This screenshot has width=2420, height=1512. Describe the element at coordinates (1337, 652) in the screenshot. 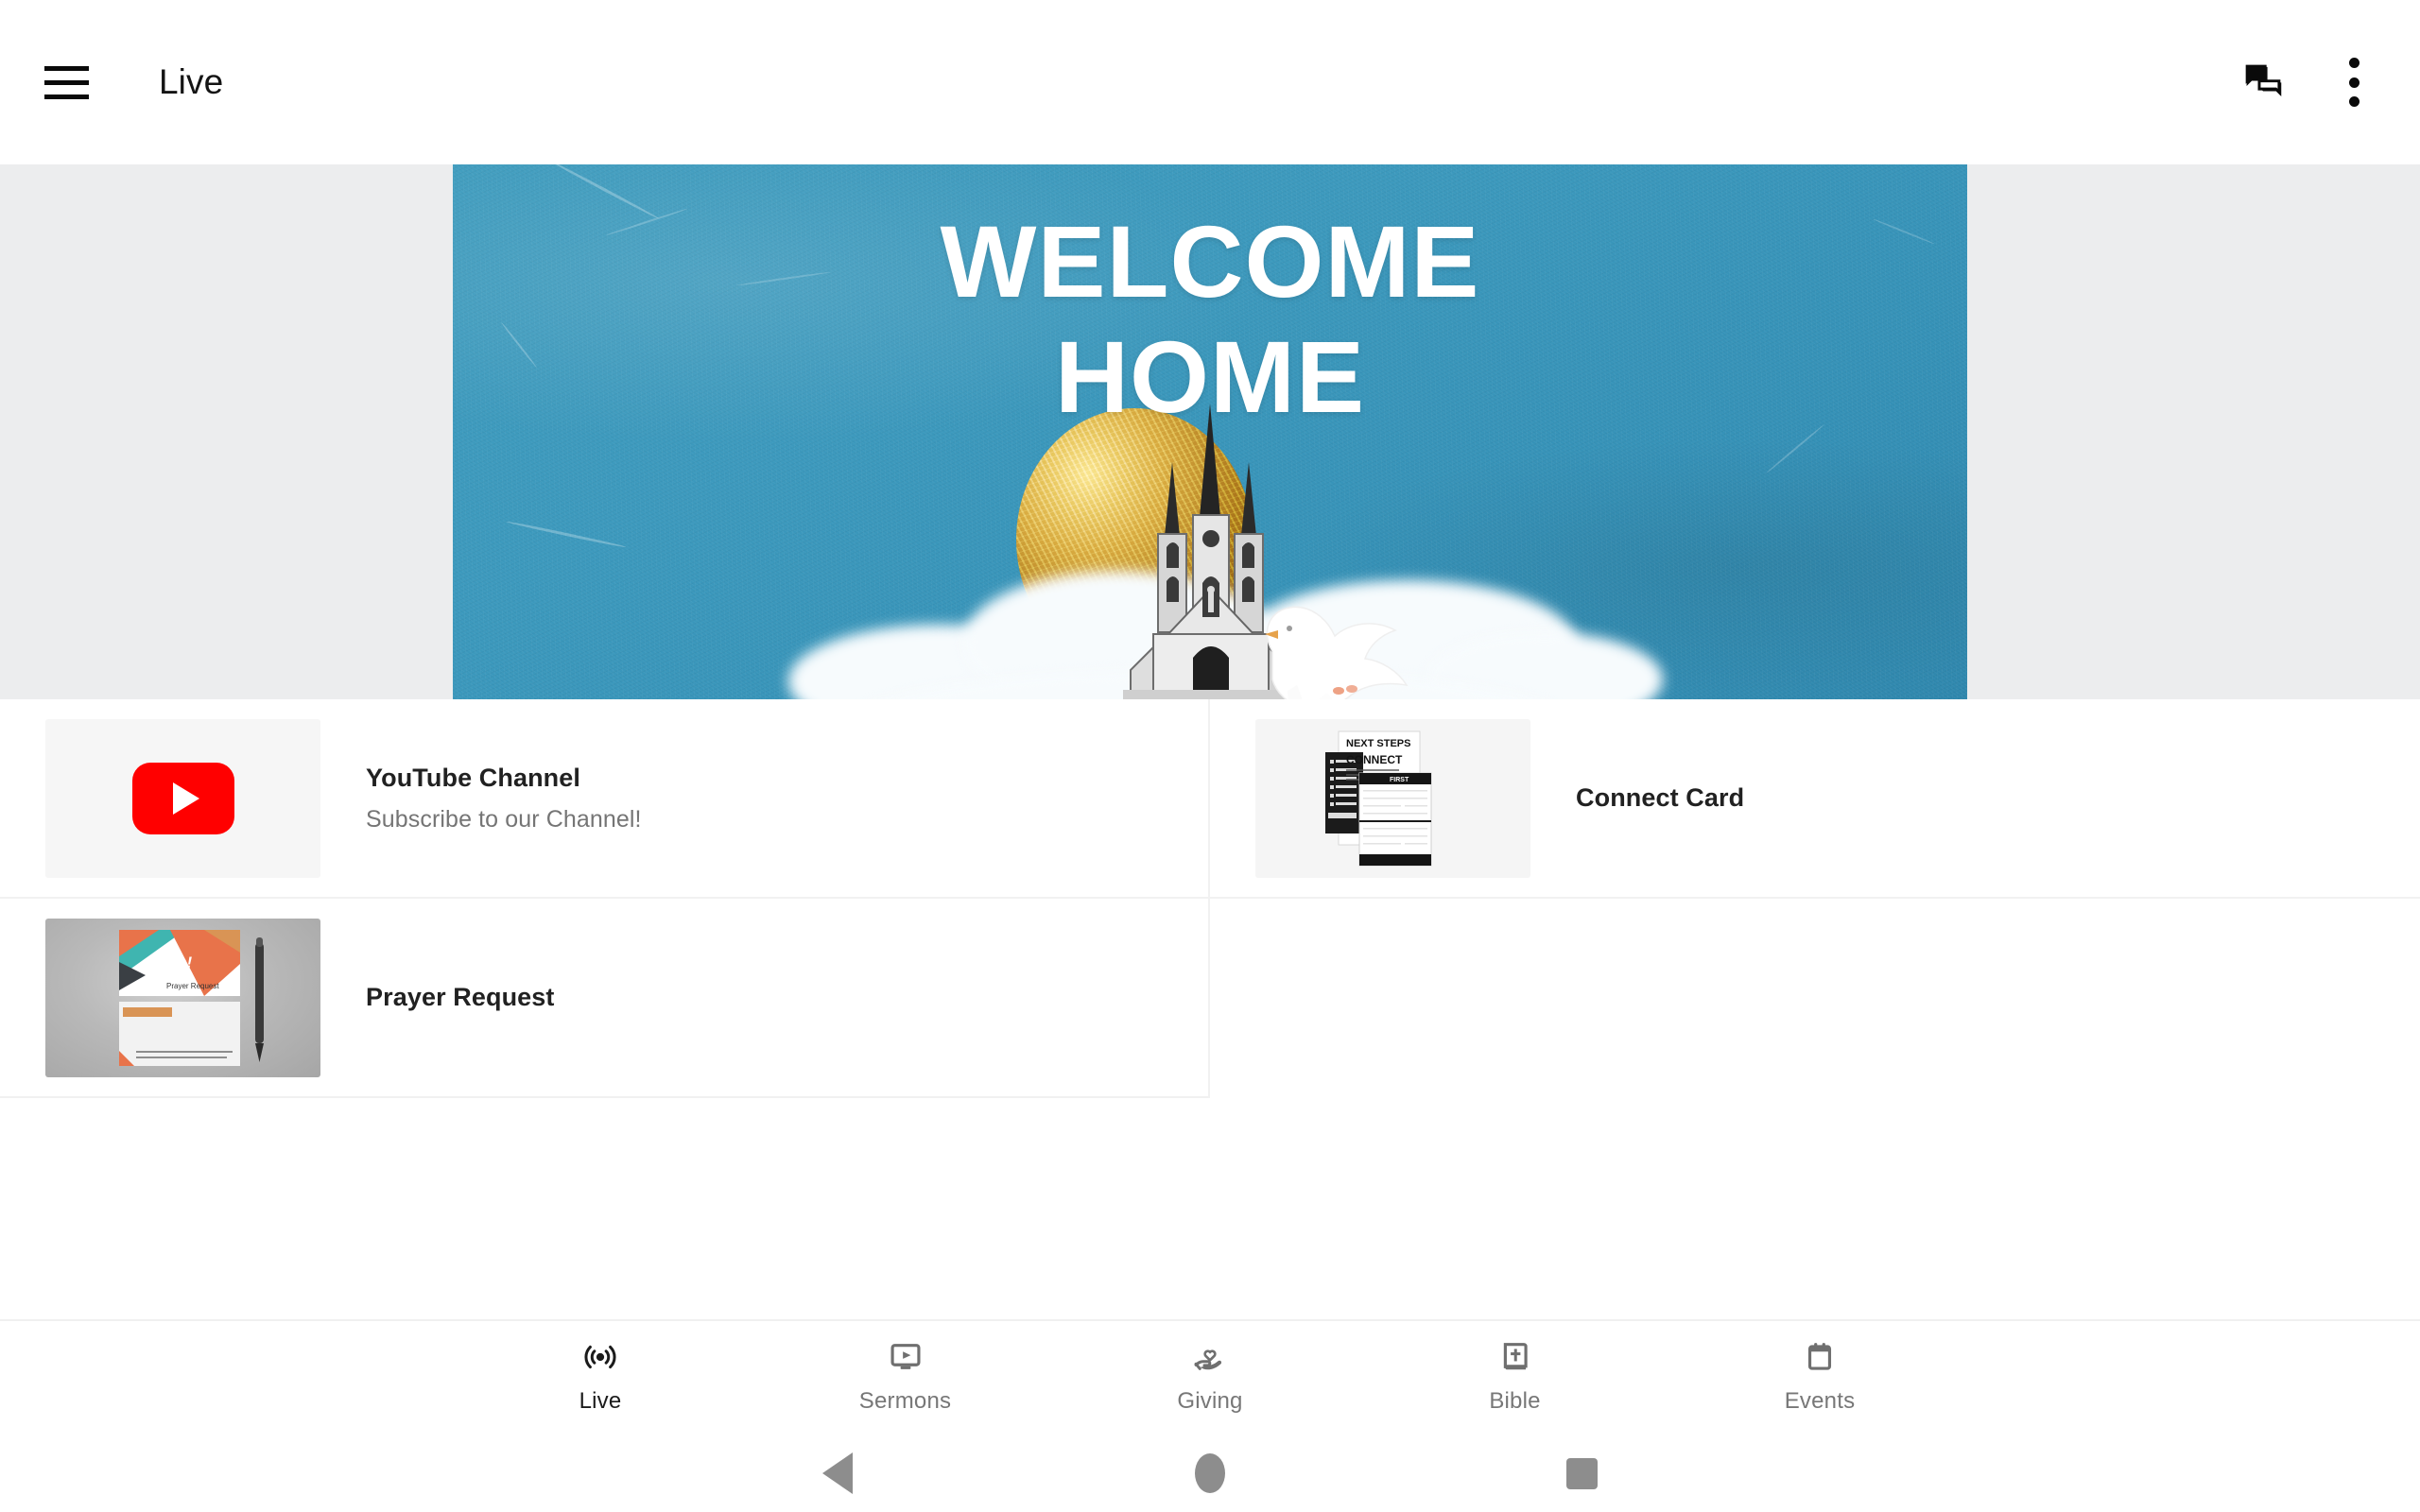

I see `white-dove-graphic` at that location.